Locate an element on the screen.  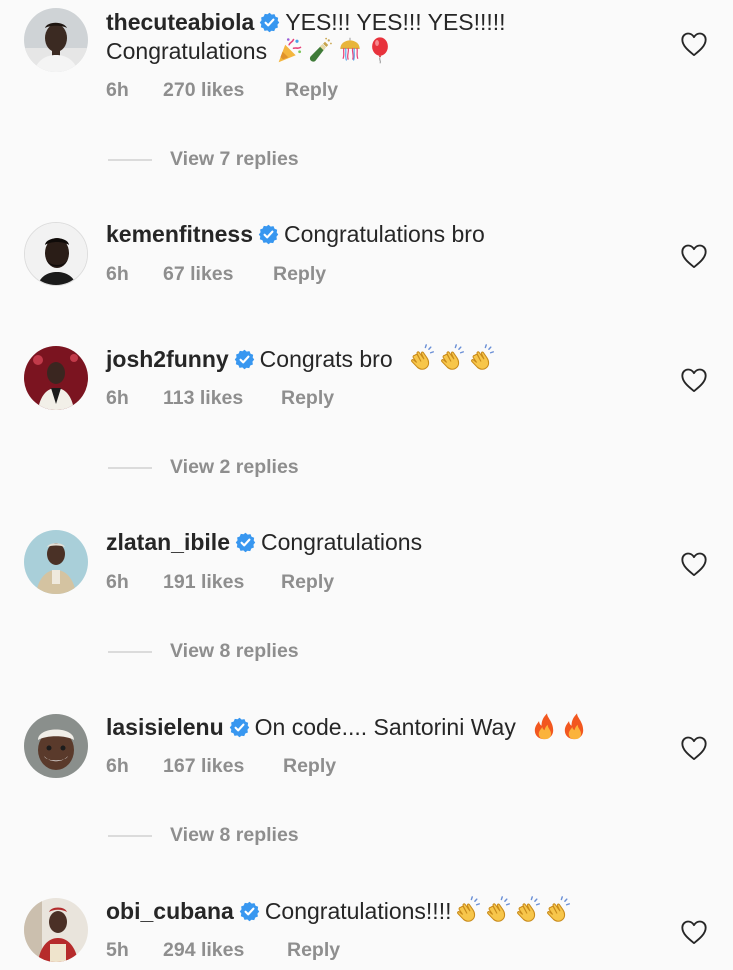
username: thecuteabiola is located at coordinates (180, 22).